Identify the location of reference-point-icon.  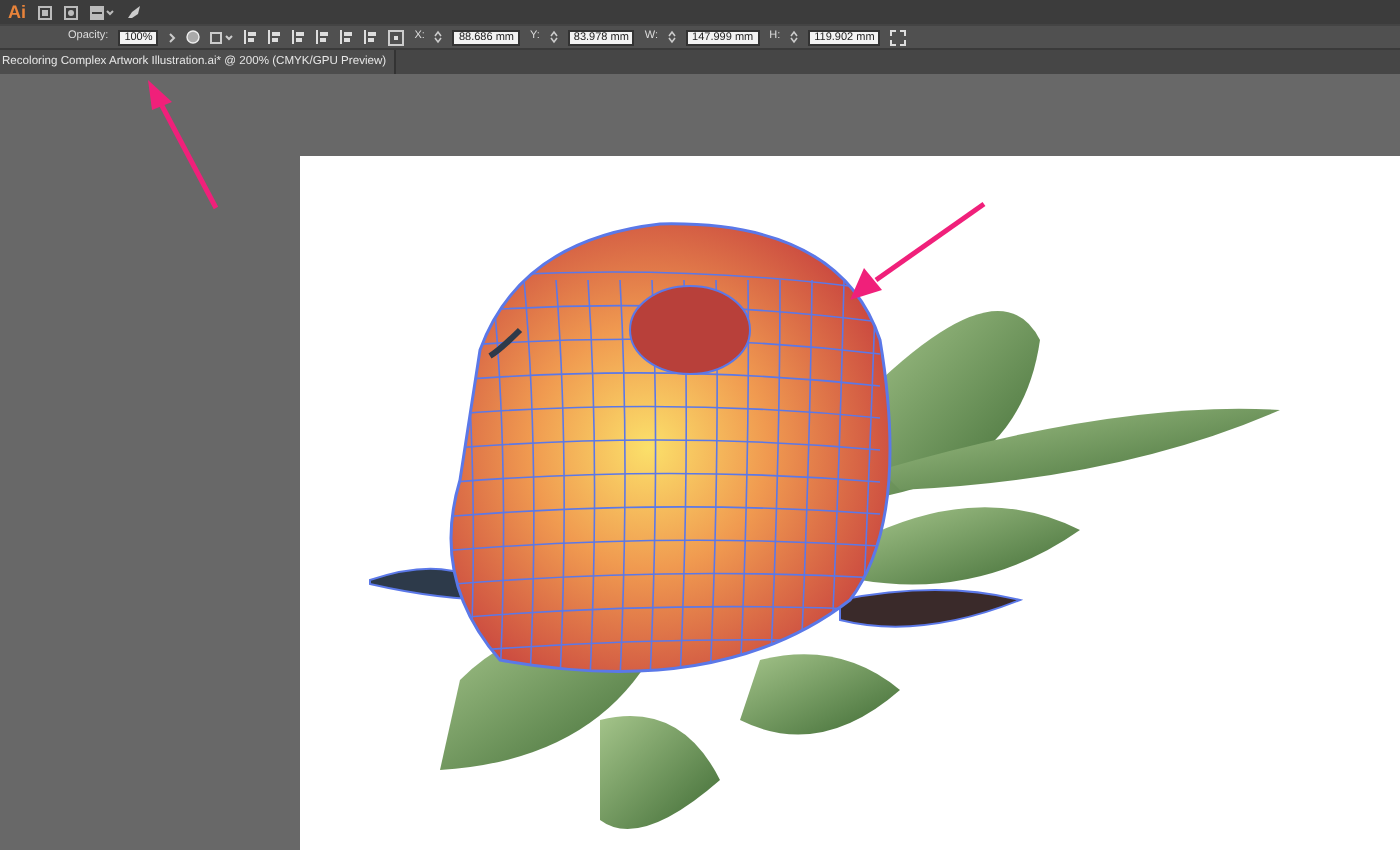
(396, 37).